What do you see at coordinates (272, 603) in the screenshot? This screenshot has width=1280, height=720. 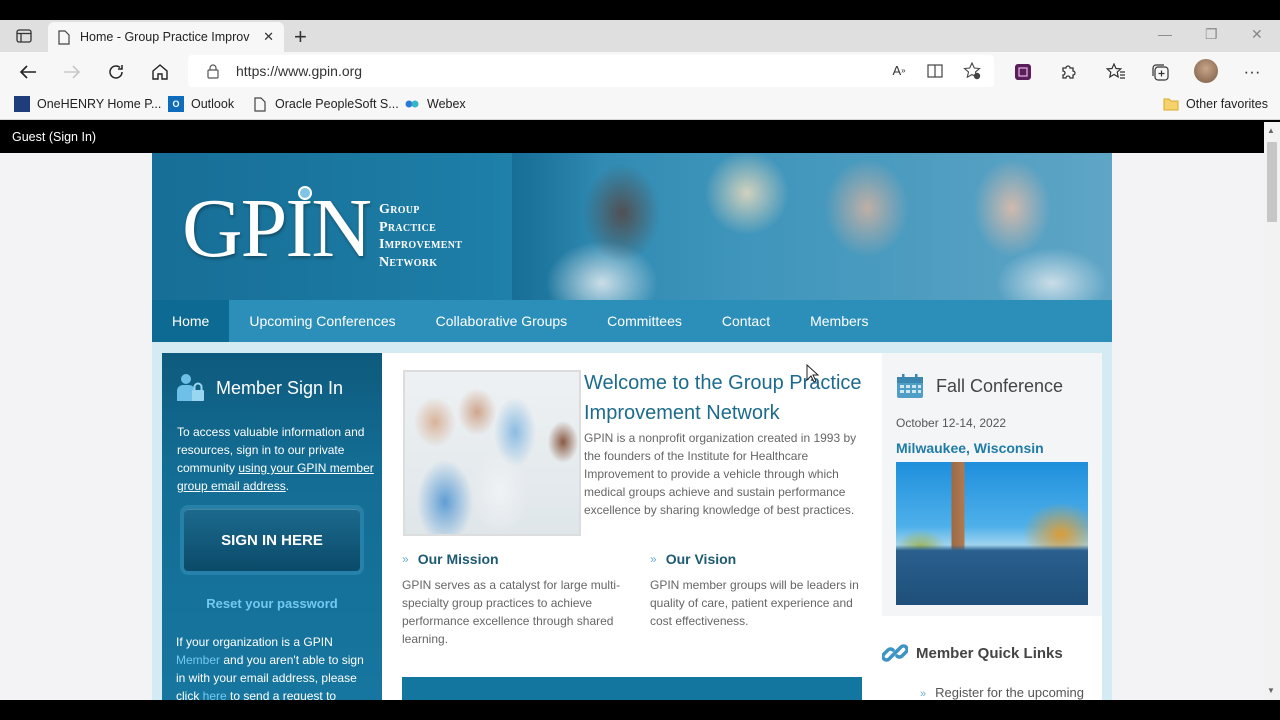 I see `reset-password-link: Reset your password` at bounding box center [272, 603].